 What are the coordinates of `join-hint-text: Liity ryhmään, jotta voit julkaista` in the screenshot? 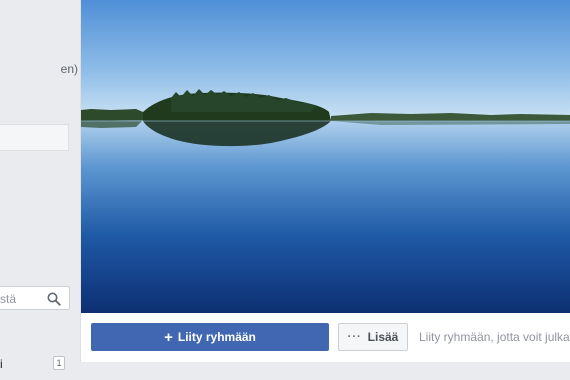 It's located at (494, 337).